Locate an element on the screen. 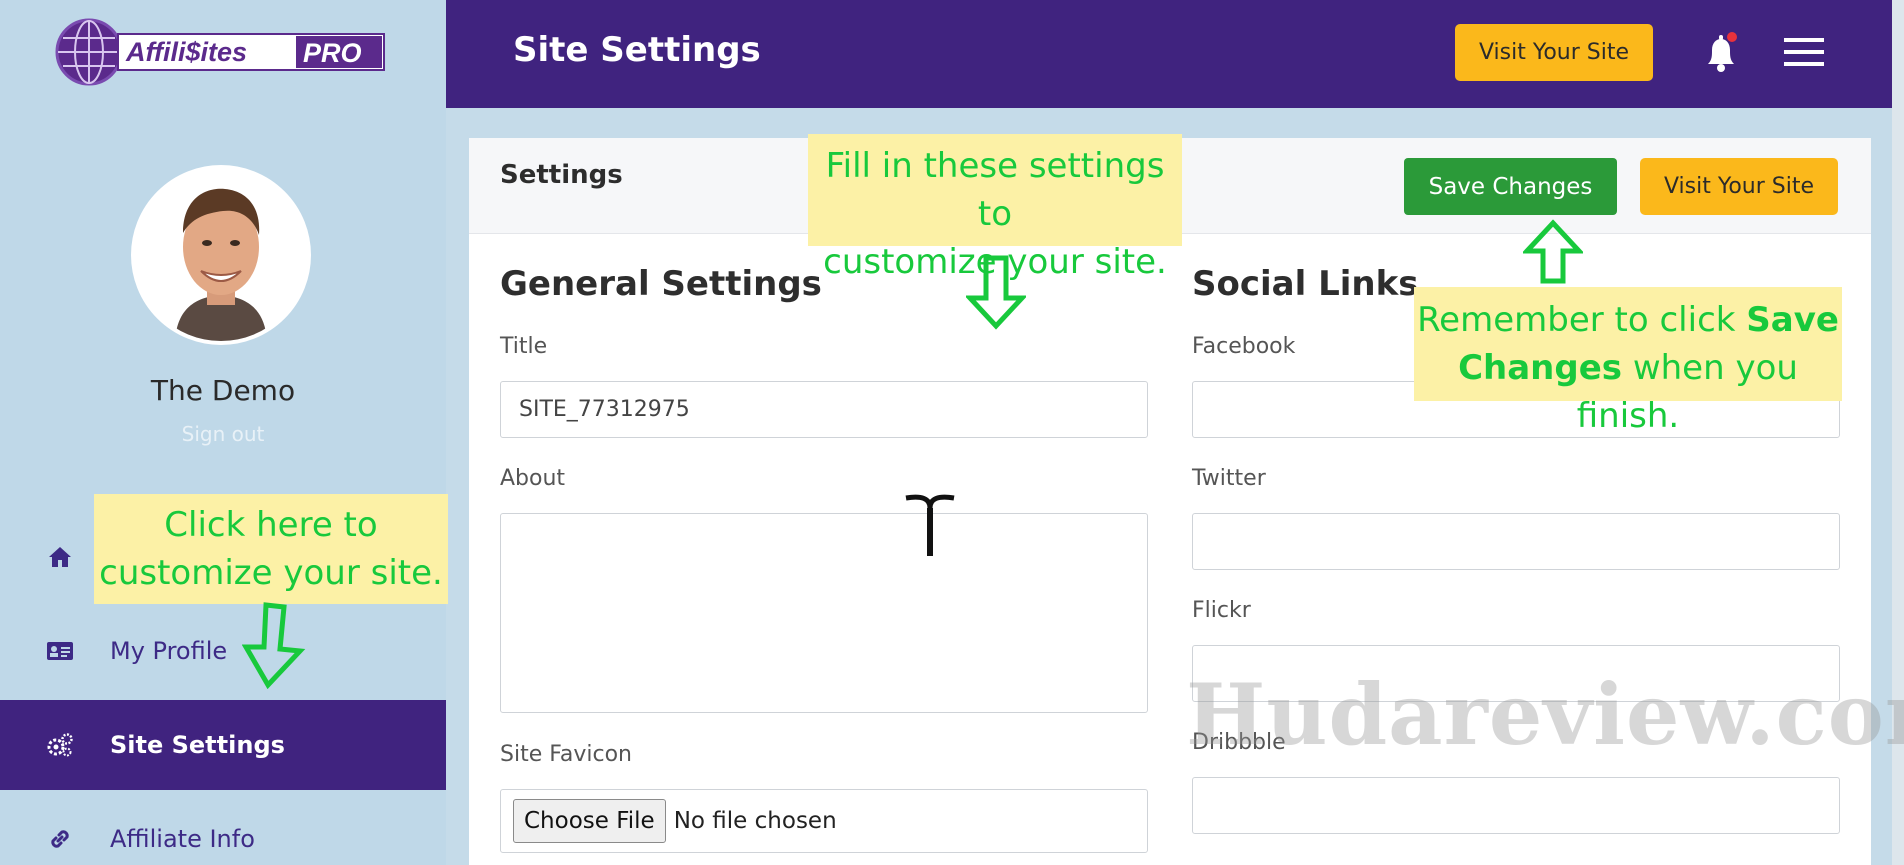 This screenshot has width=1904, height=865. sidebar-item-label: Site Settings is located at coordinates (197, 745).